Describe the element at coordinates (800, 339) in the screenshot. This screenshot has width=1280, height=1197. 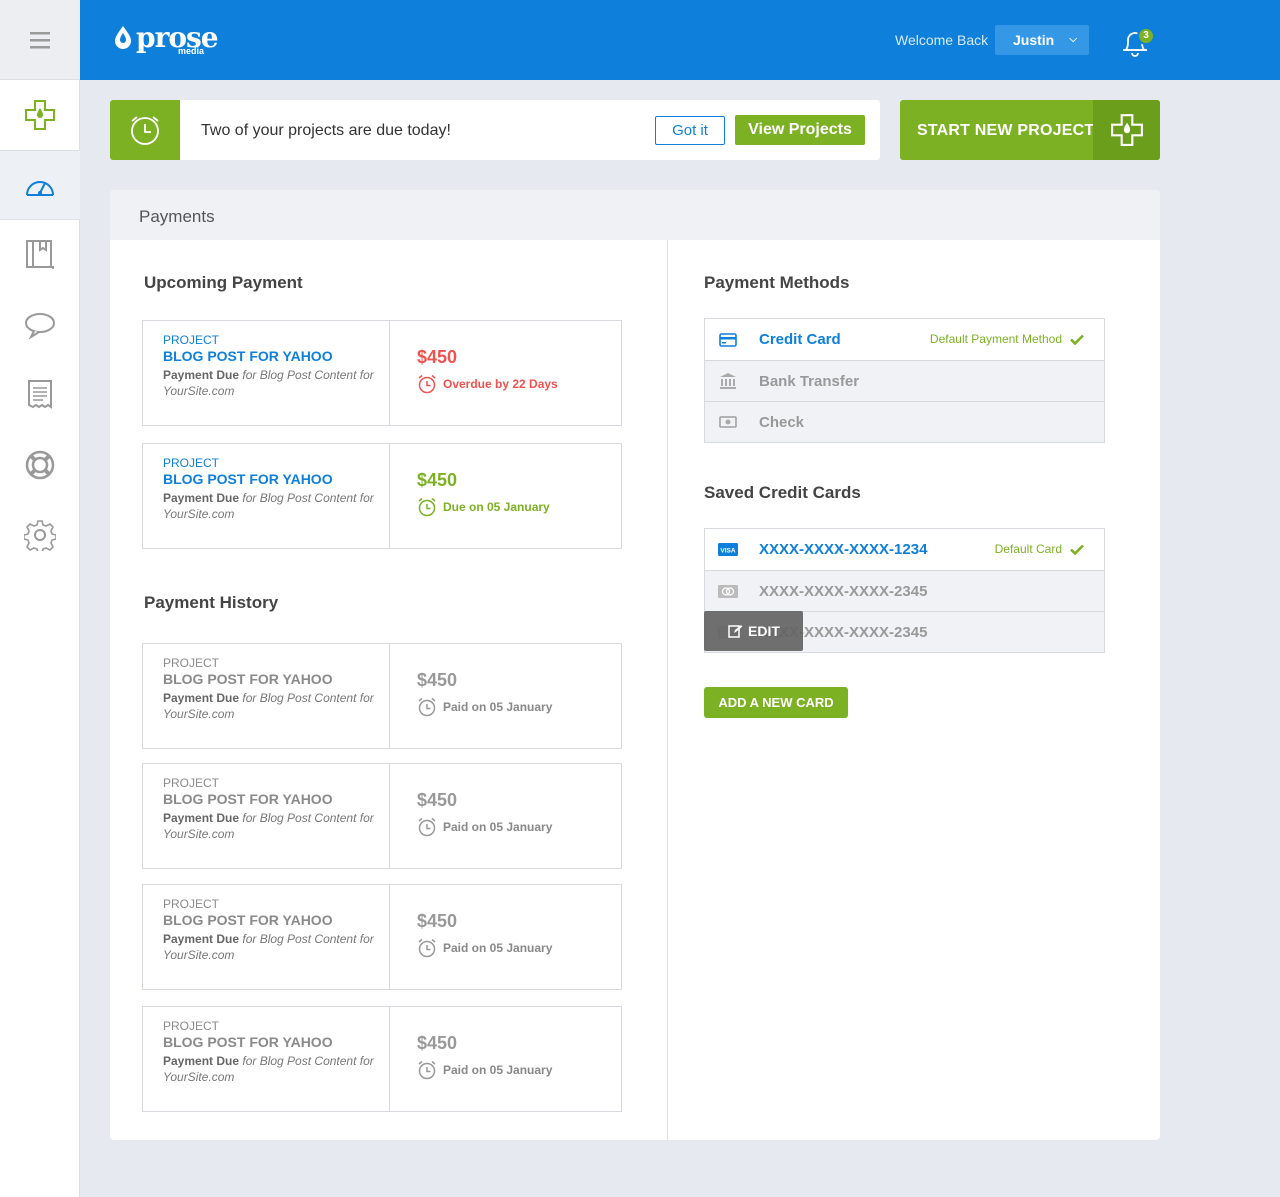
I see `payment-method-label: Credit Card` at that location.